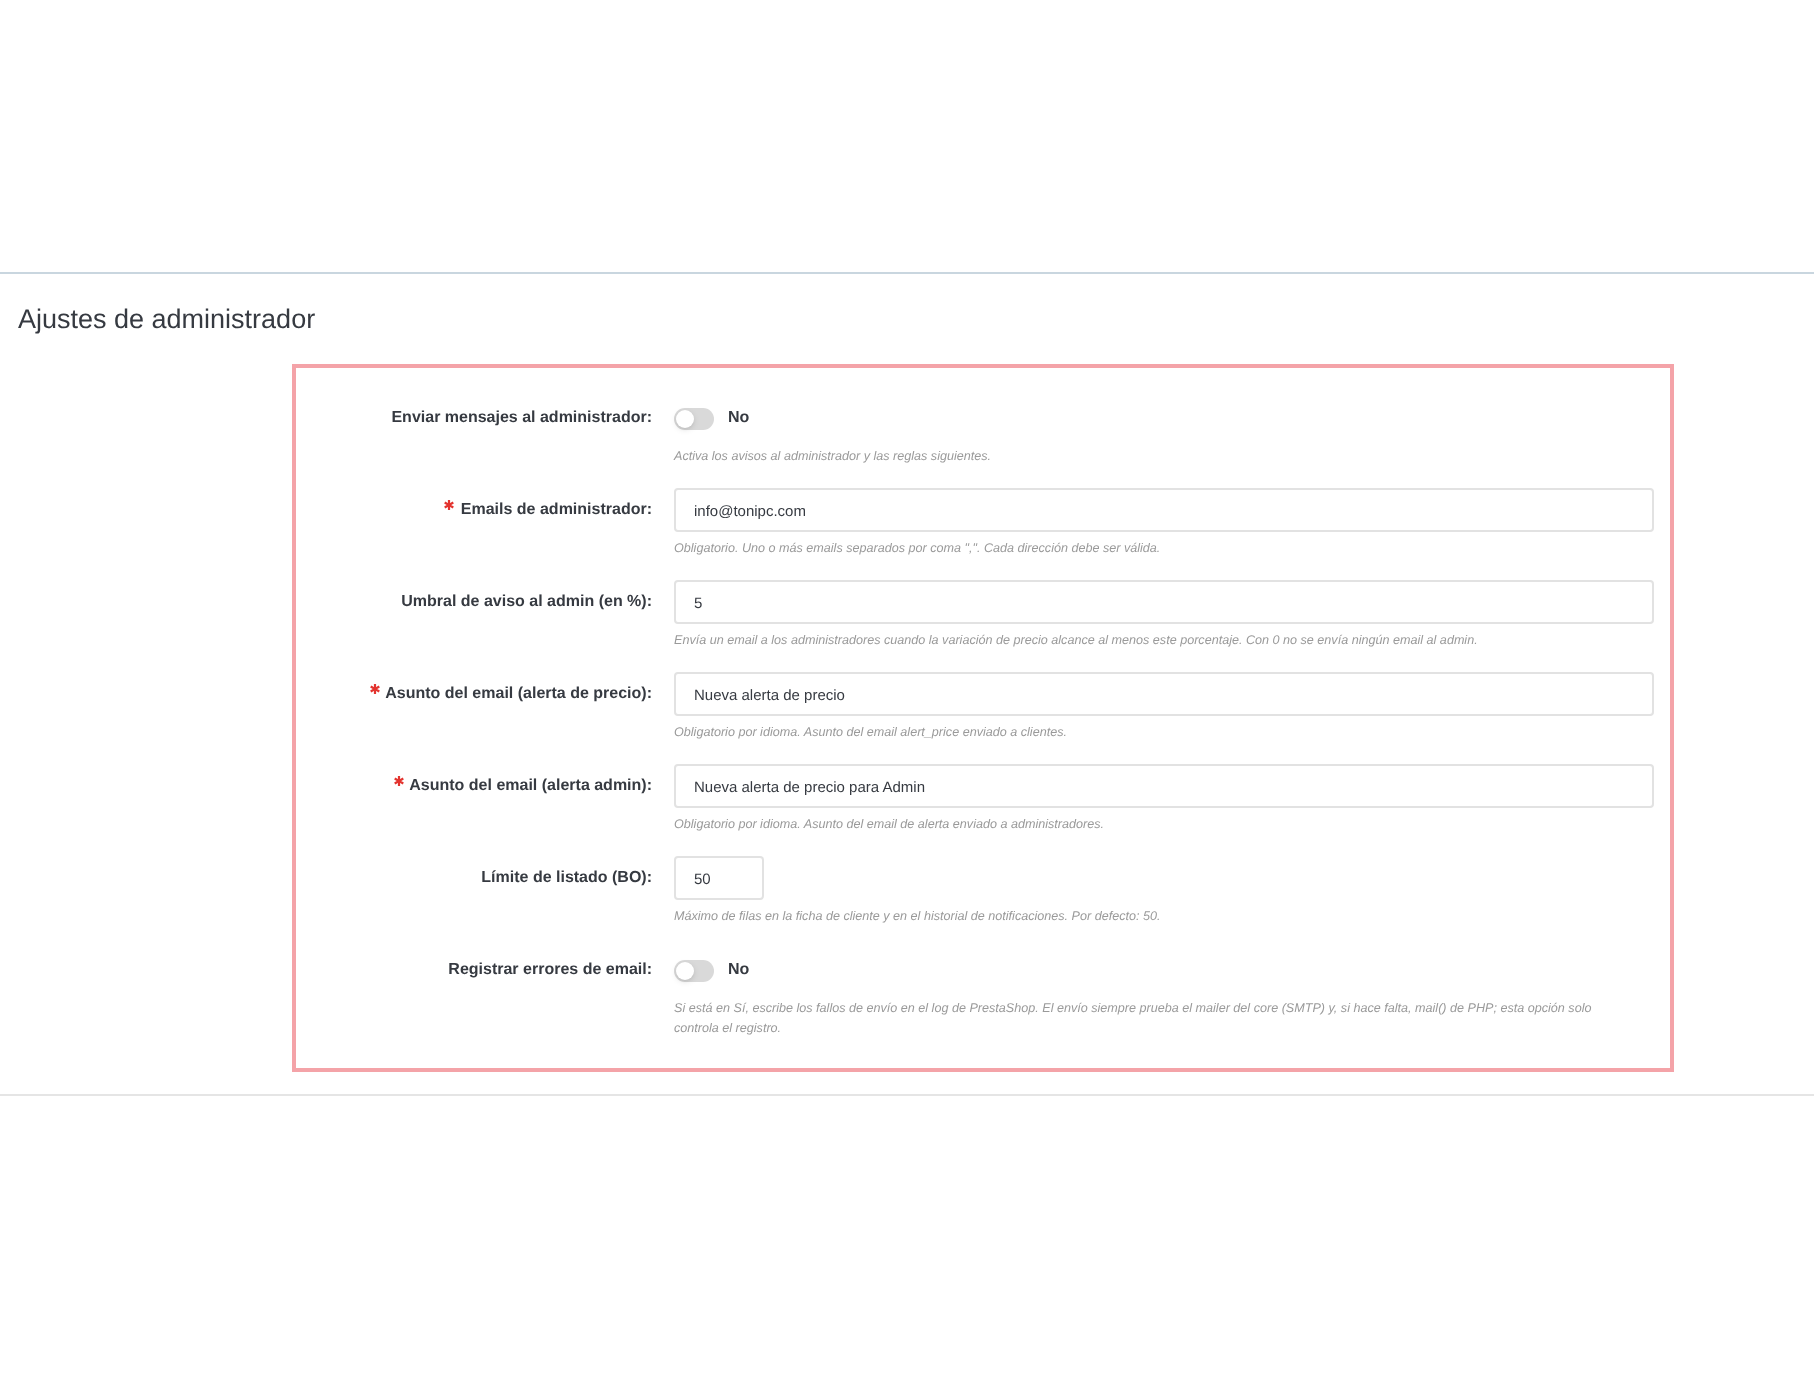 This screenshot has width=1814, height=1386. I want to click on field-label: Umbral de aviso al admin (en %):, so click(525, 602).